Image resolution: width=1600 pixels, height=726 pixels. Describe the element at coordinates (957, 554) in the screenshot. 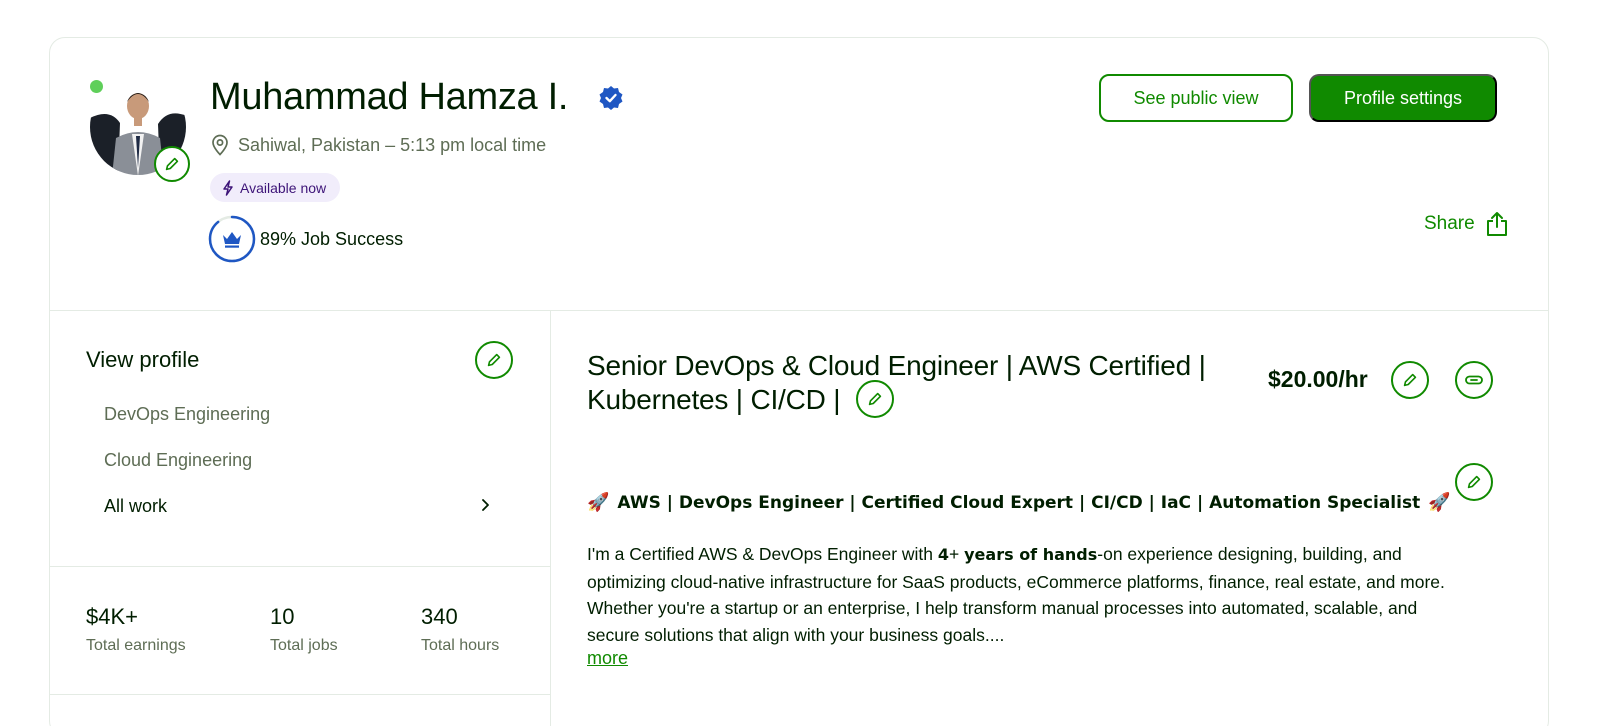

I see `overview-part: +` at that location.